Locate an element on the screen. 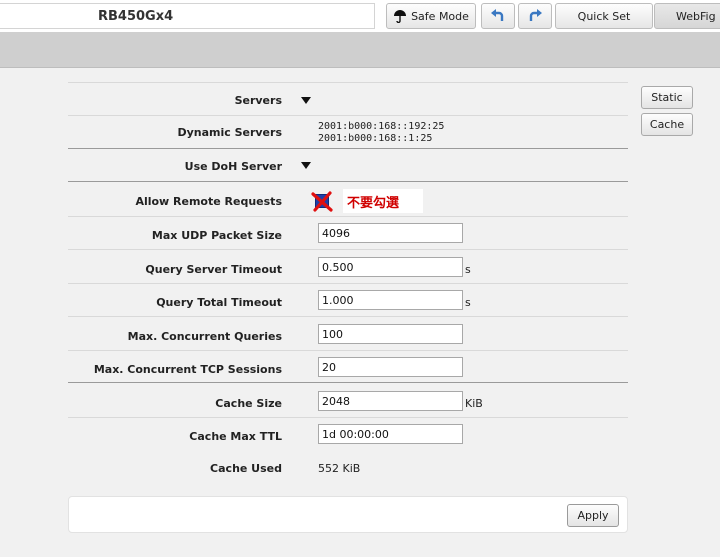 The width and height of the screenshot is (720, 557). cache-used-row: Cache Used 552 KiB is located at coordinates (348, 467).